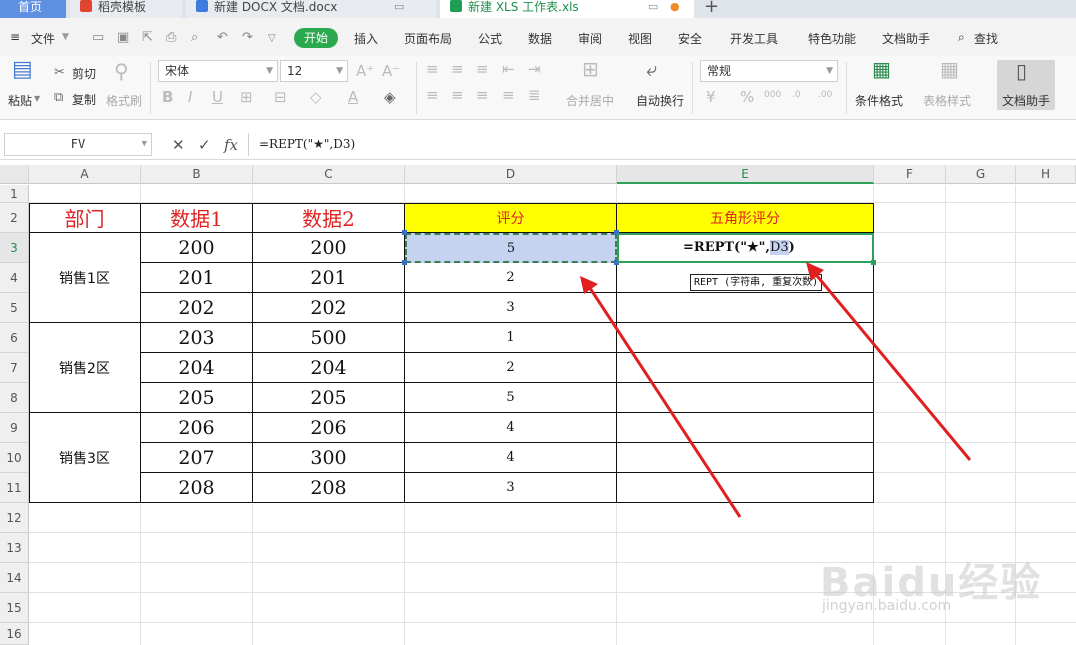  I want to click on row-header-2: 2, so click(14, 218).